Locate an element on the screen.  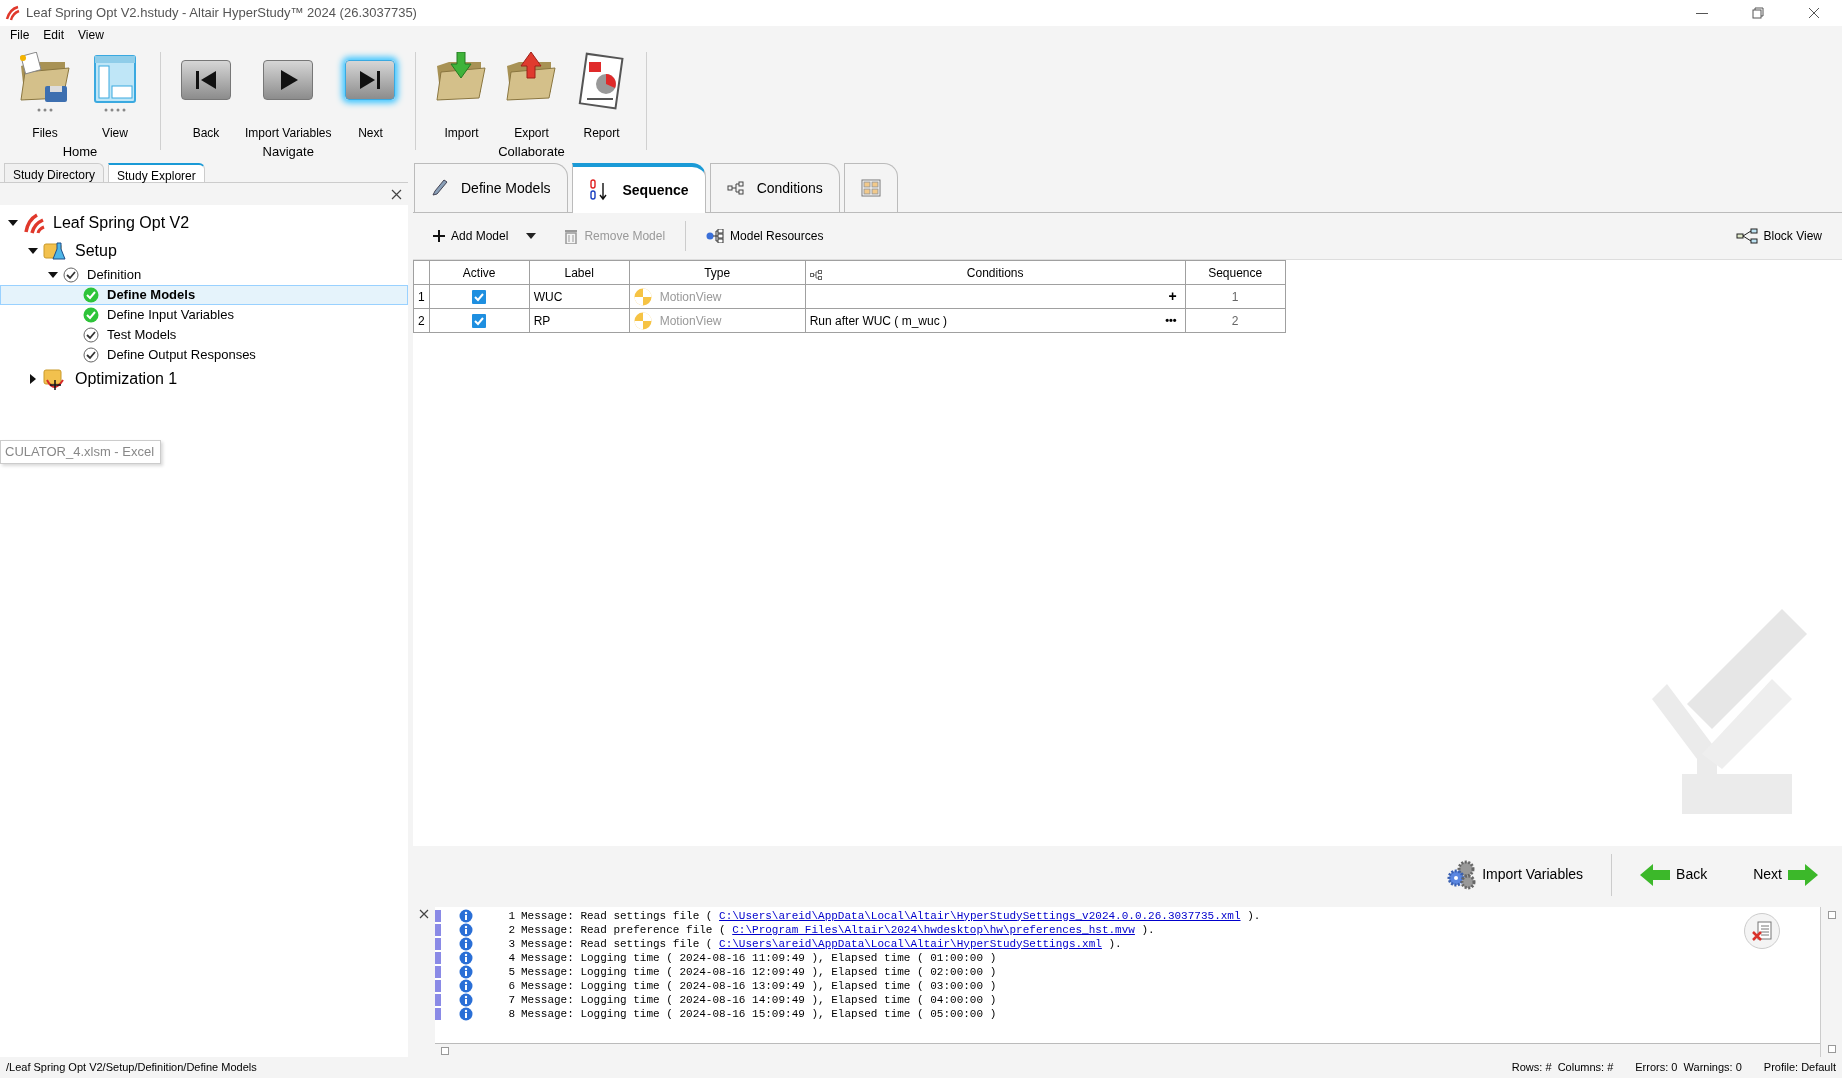
scroll-down-icon is located at coordinates (1831, 1049).